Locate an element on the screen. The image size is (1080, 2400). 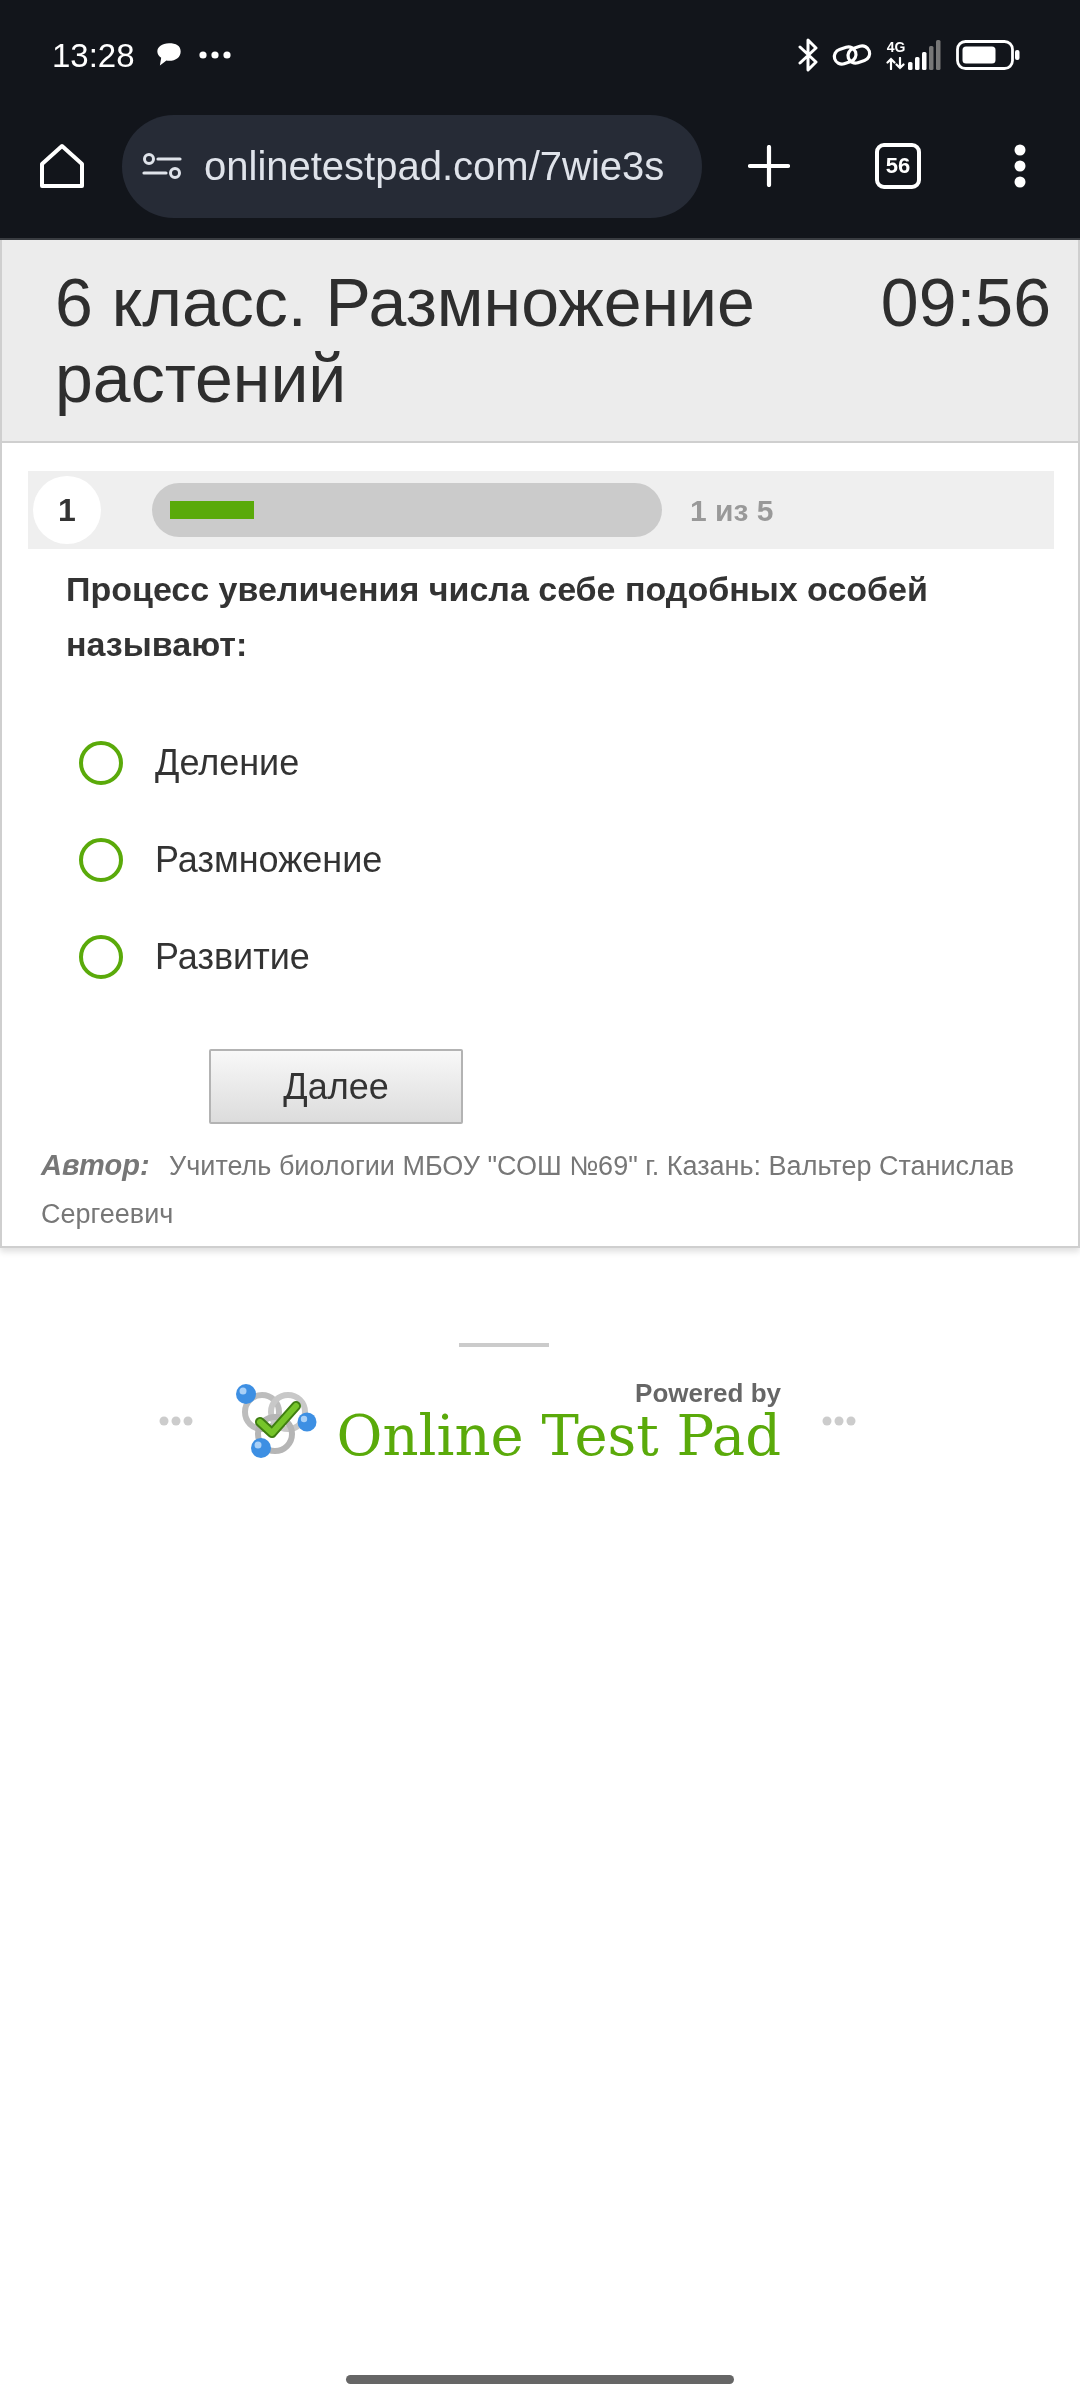
link-icon is located at coordinates (852, 55).